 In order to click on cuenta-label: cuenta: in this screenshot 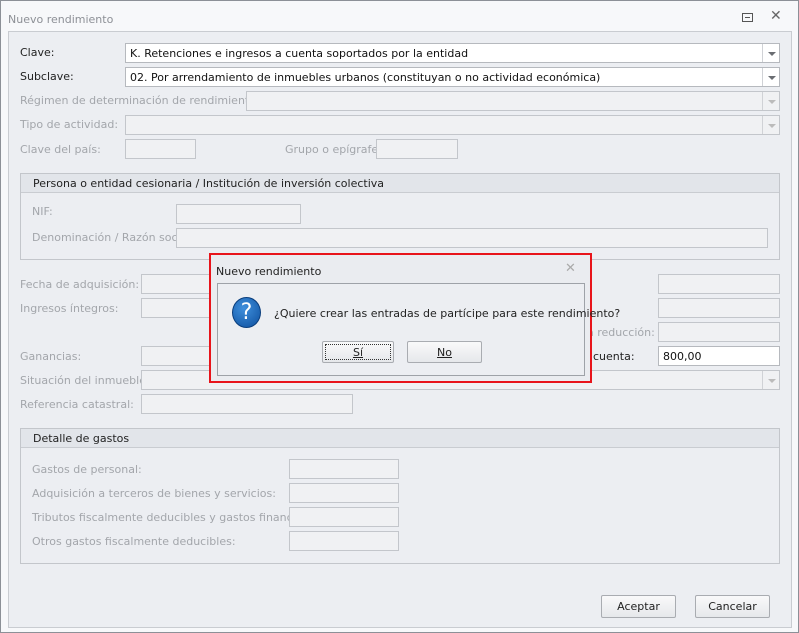, I will do `click(614, 356)`.